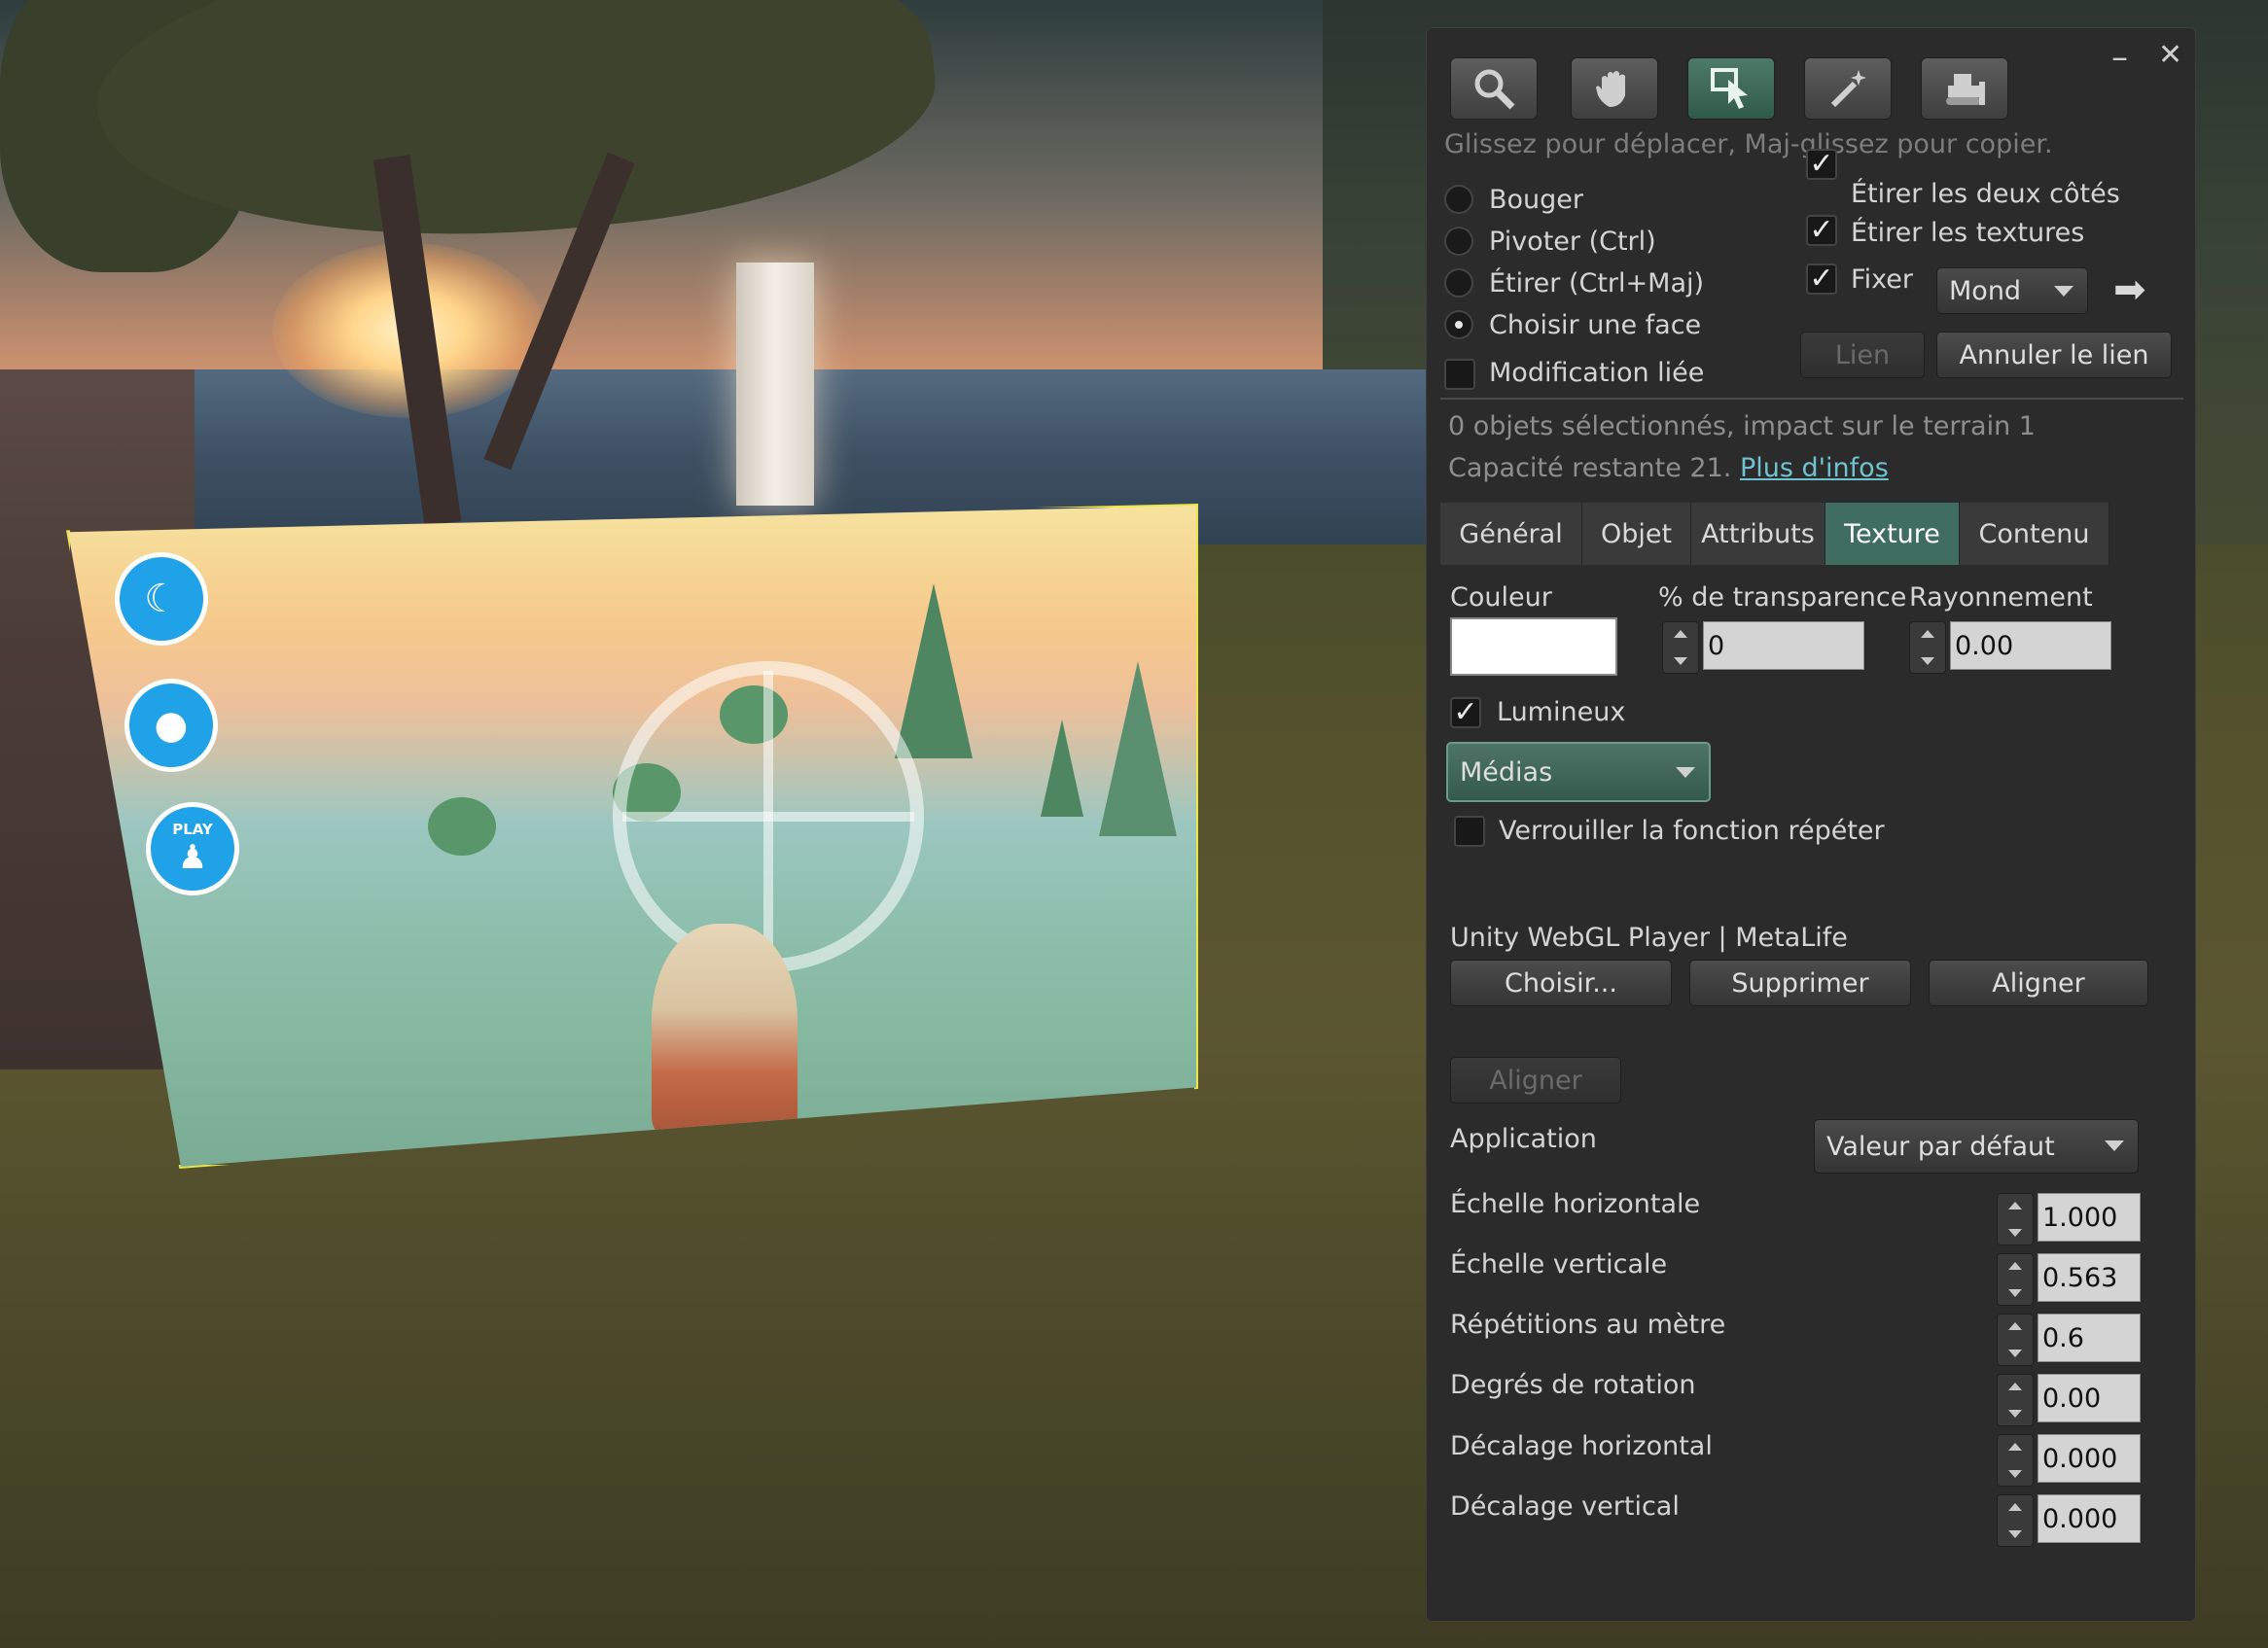 This screenshot has height=1648, width=2268. I want to click on remove-media-button: Supprimer, so click(1800, 983).